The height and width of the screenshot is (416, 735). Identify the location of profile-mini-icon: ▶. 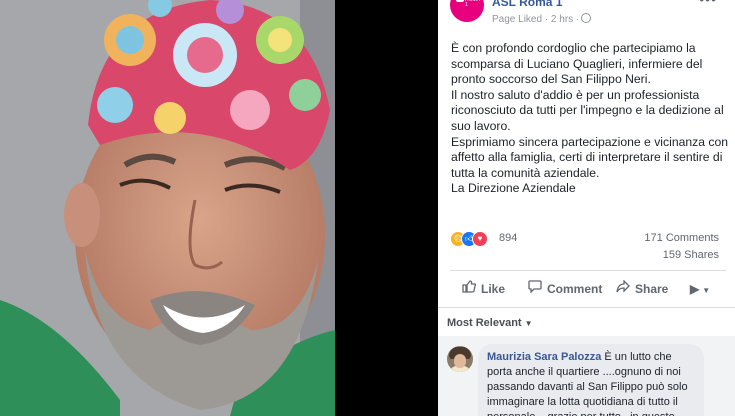
(695, 289).